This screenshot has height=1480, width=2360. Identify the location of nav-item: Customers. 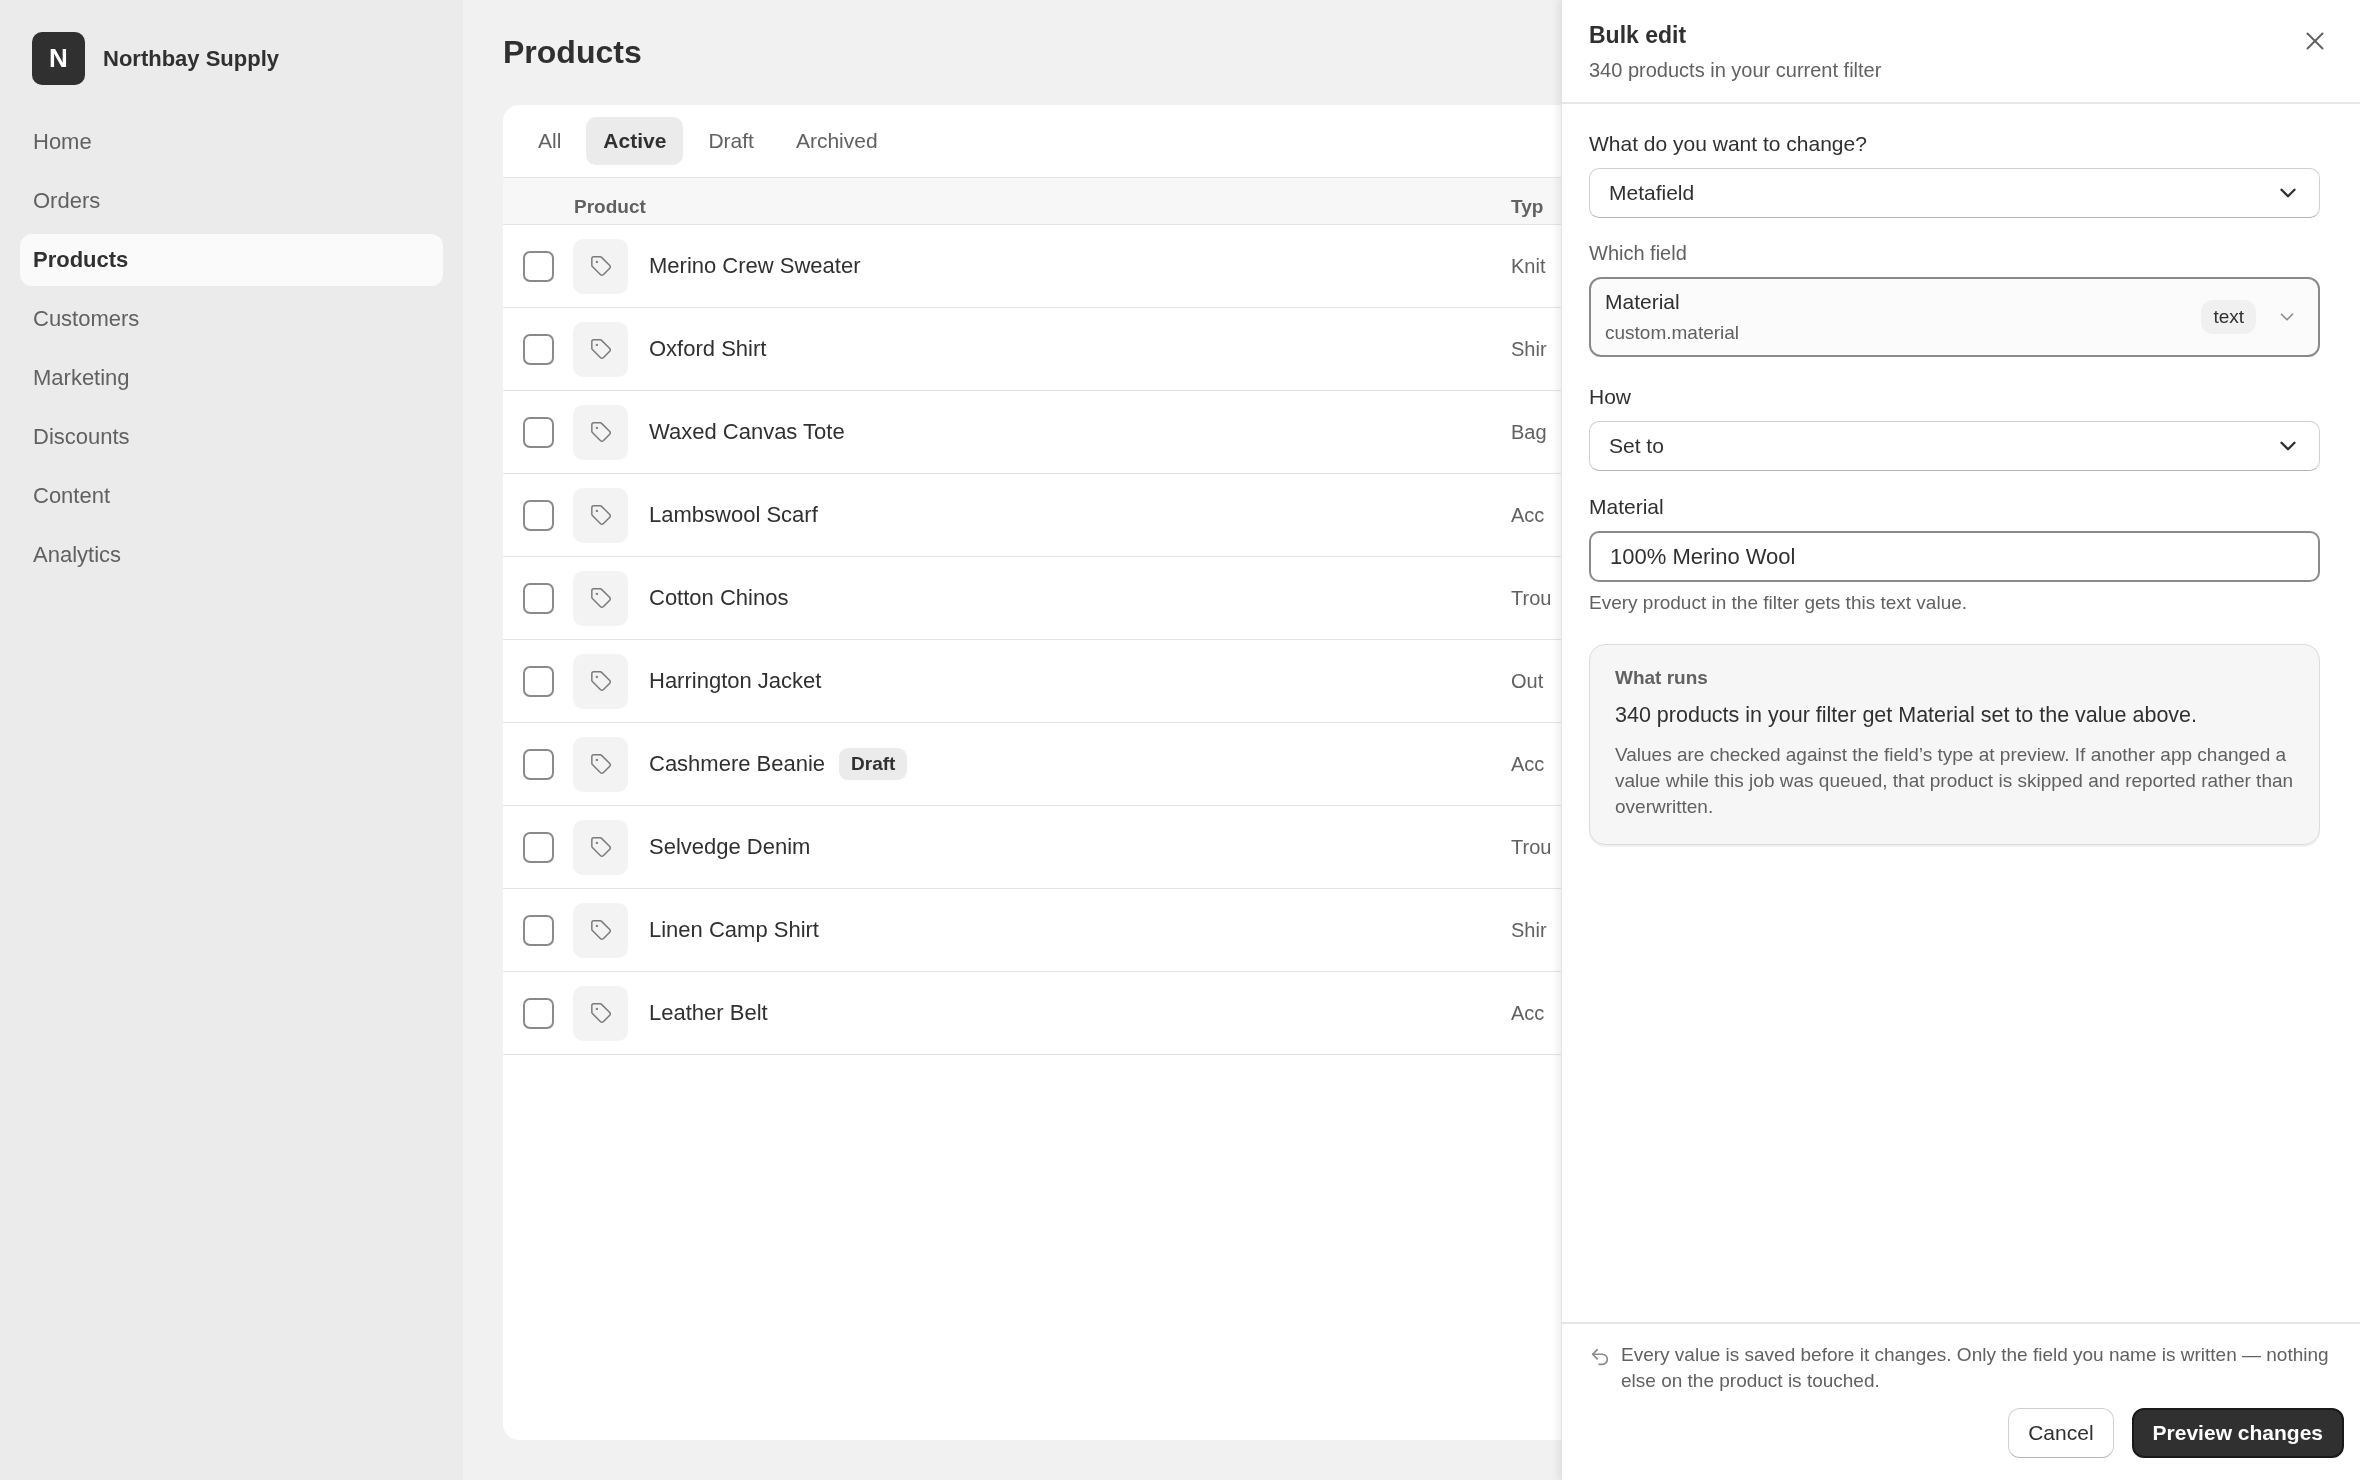
(231, 319).